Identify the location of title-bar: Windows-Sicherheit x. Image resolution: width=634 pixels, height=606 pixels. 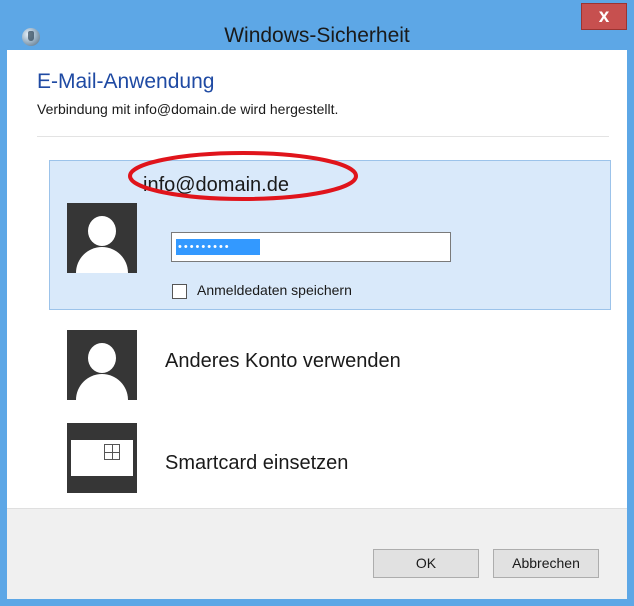
(317, 25).